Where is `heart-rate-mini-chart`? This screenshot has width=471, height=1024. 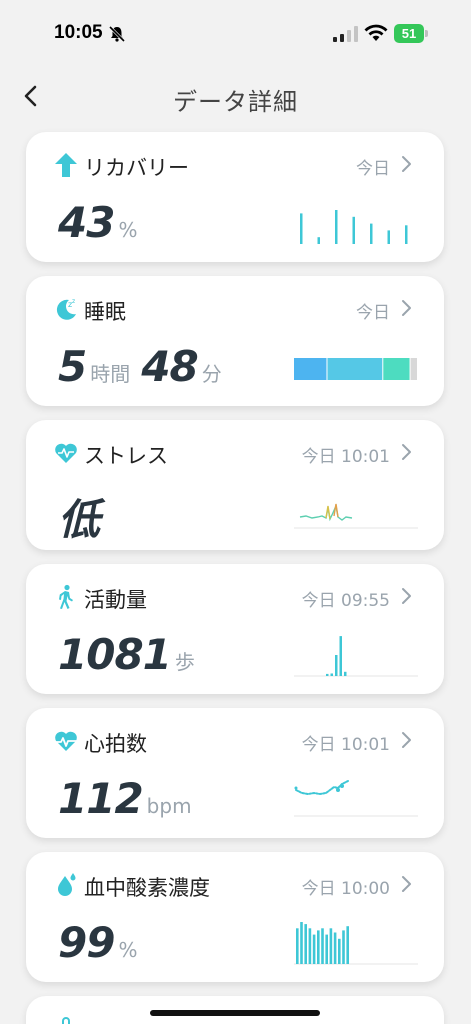 heart-rate-mini-chart is located at coordinates (356, 798).